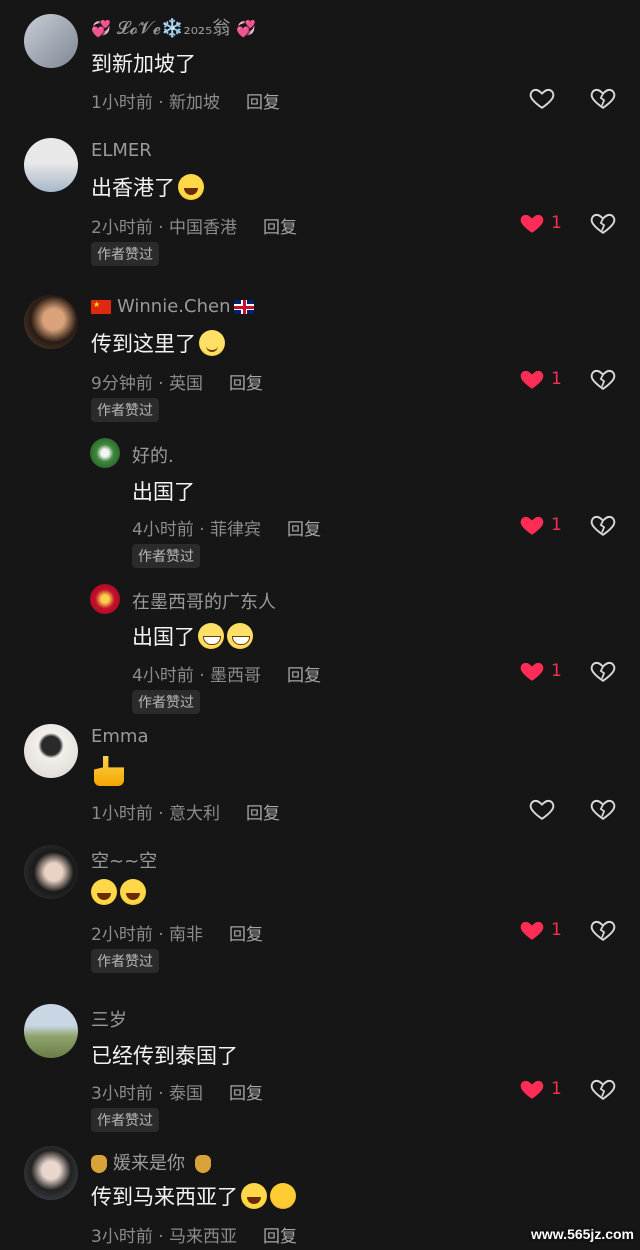 Image resolution: width=640 pixels, height=1250 pixels. I want to click on comment-username: 空~~空, so click(124, 860).